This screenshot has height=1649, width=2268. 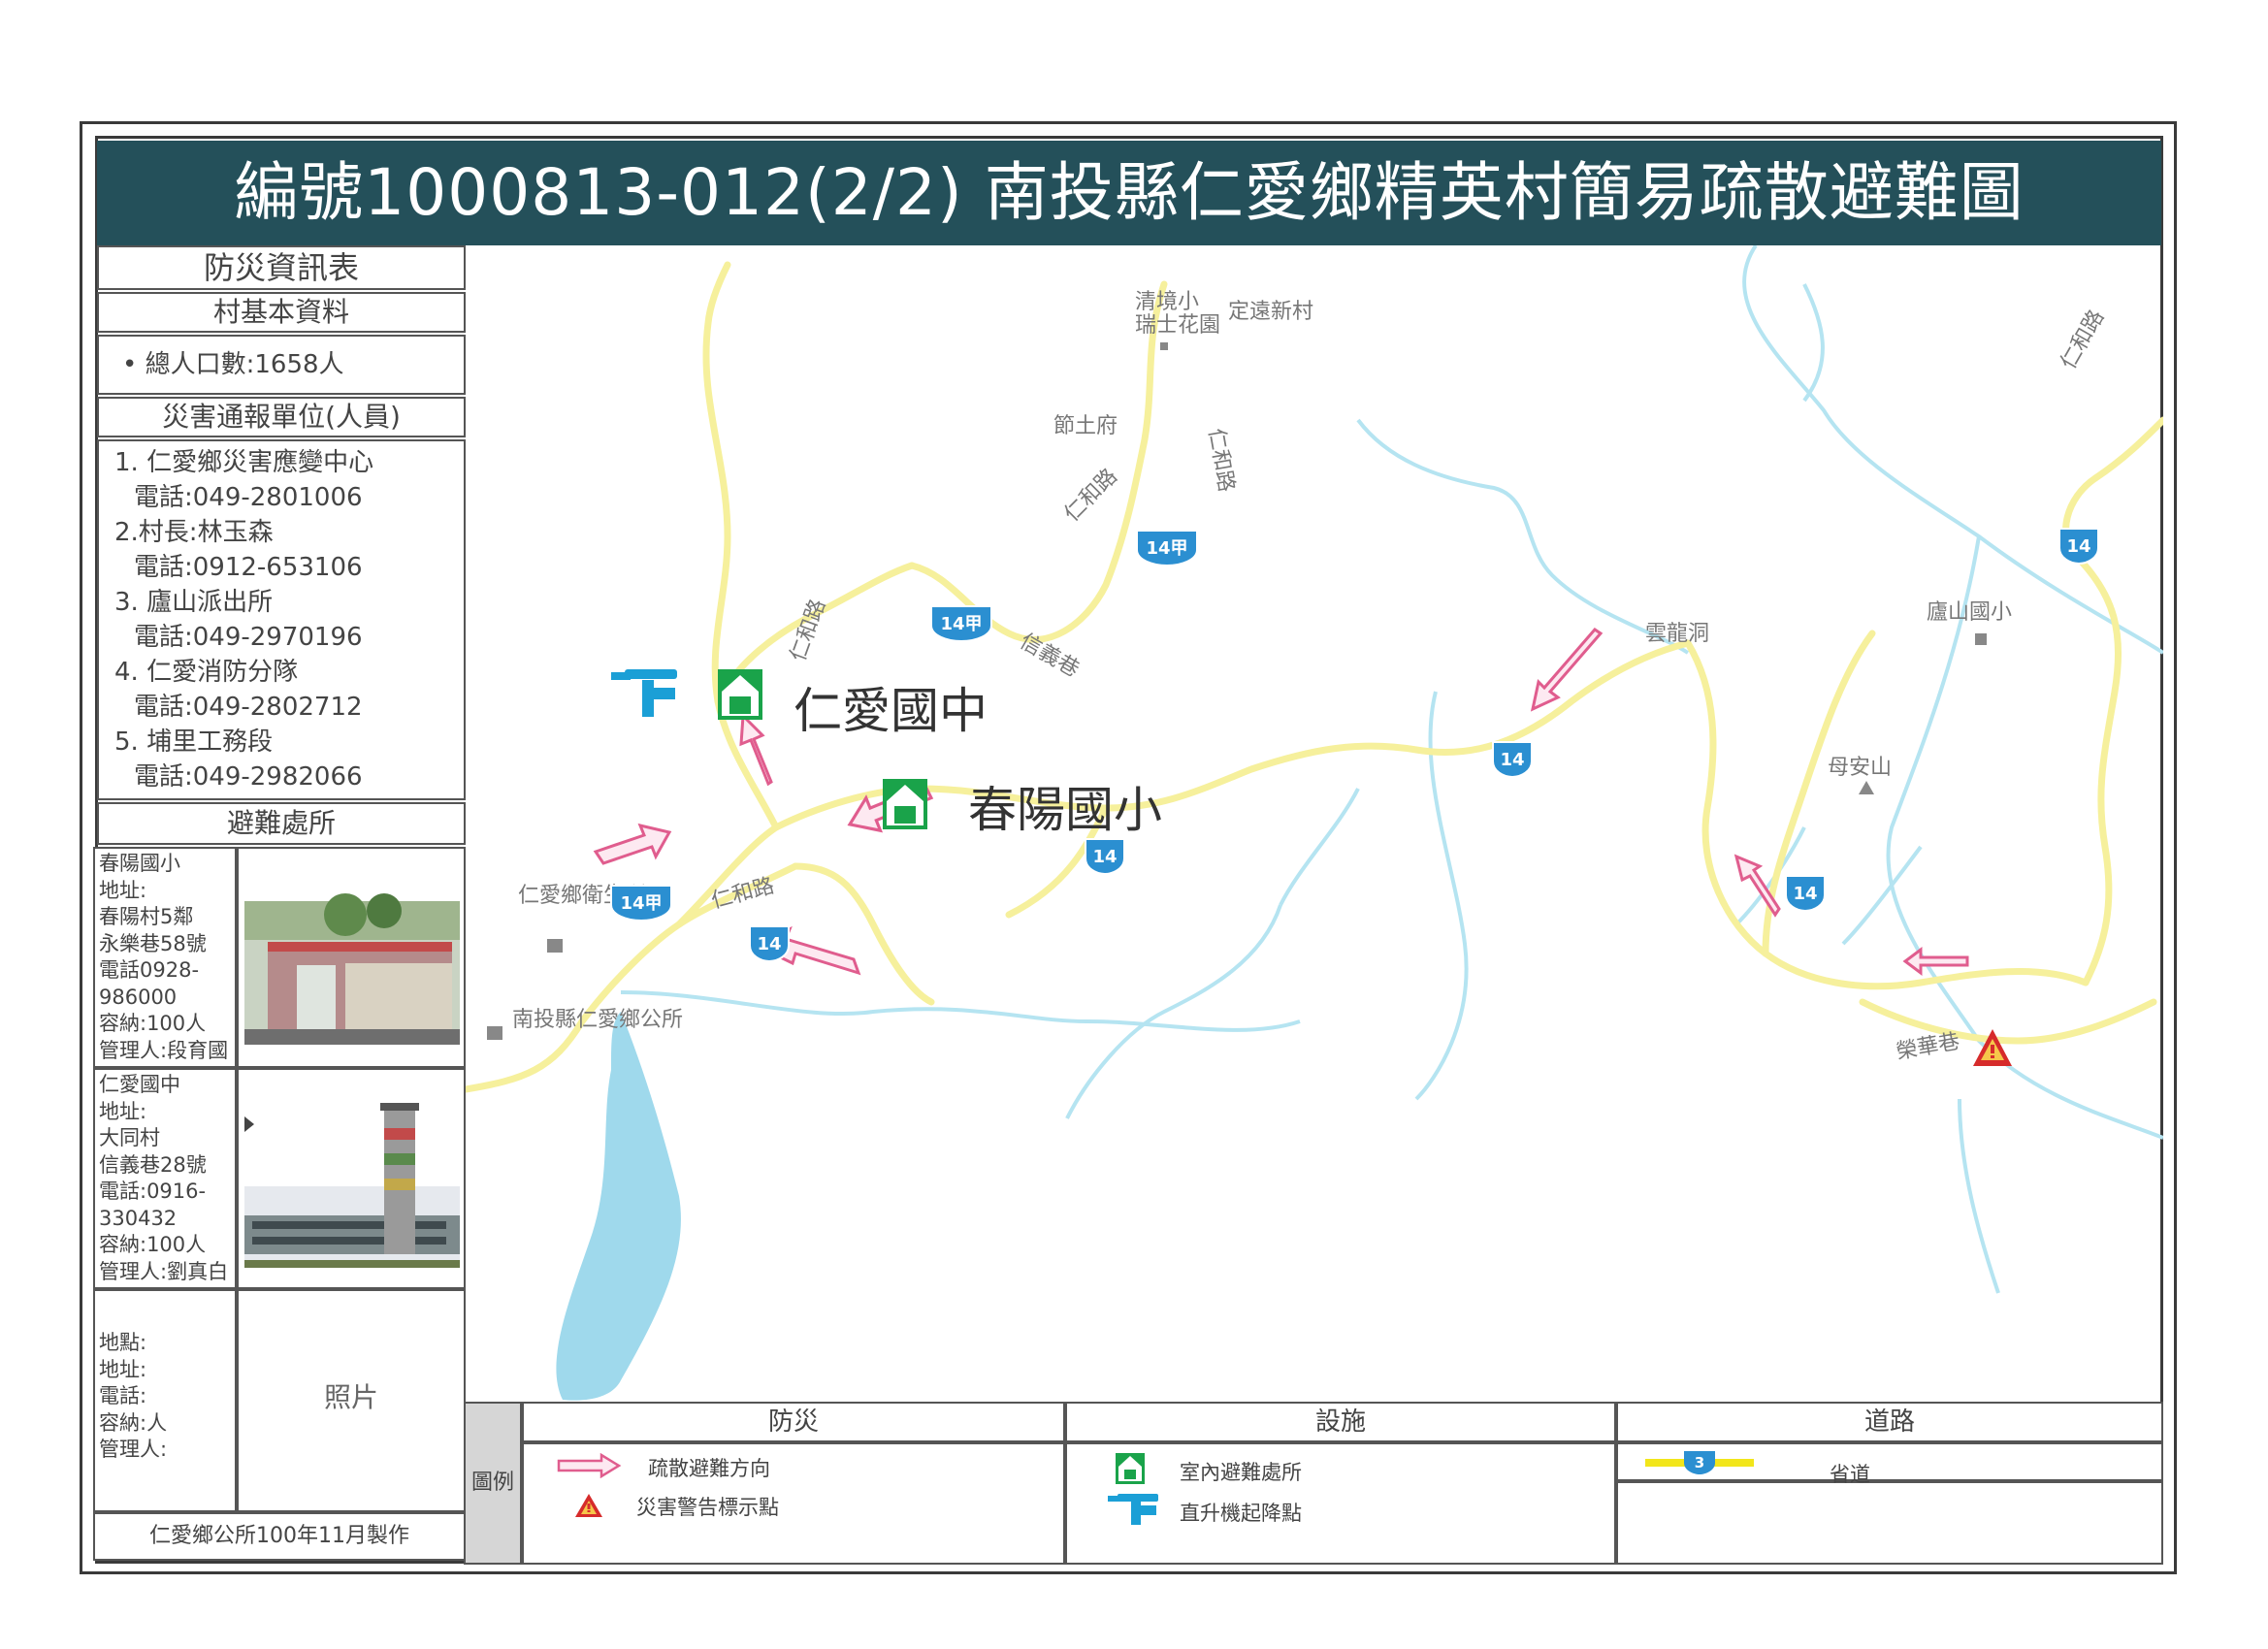 I want to click on shelter-info-3: 地點: 地址: 電話: 容納:人 管理人:, so click(x=165, y=1400).